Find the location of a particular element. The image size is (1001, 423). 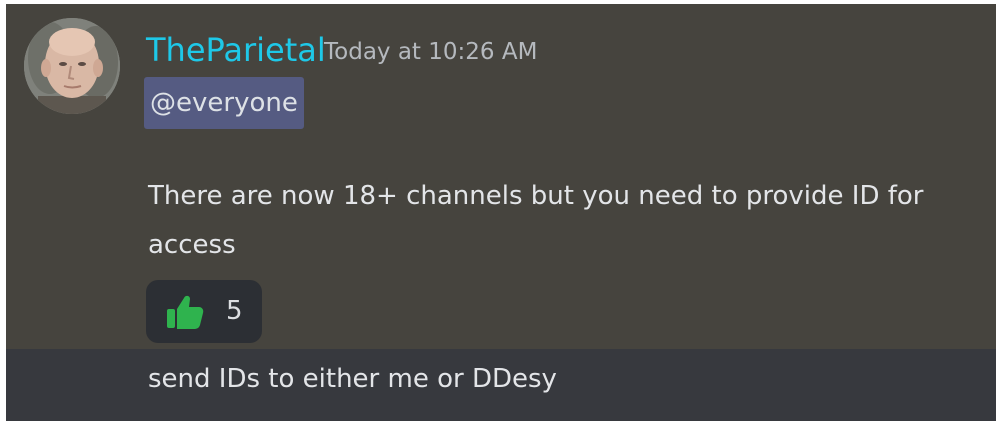

username: TheParietal is located at coordinates (236, 50).